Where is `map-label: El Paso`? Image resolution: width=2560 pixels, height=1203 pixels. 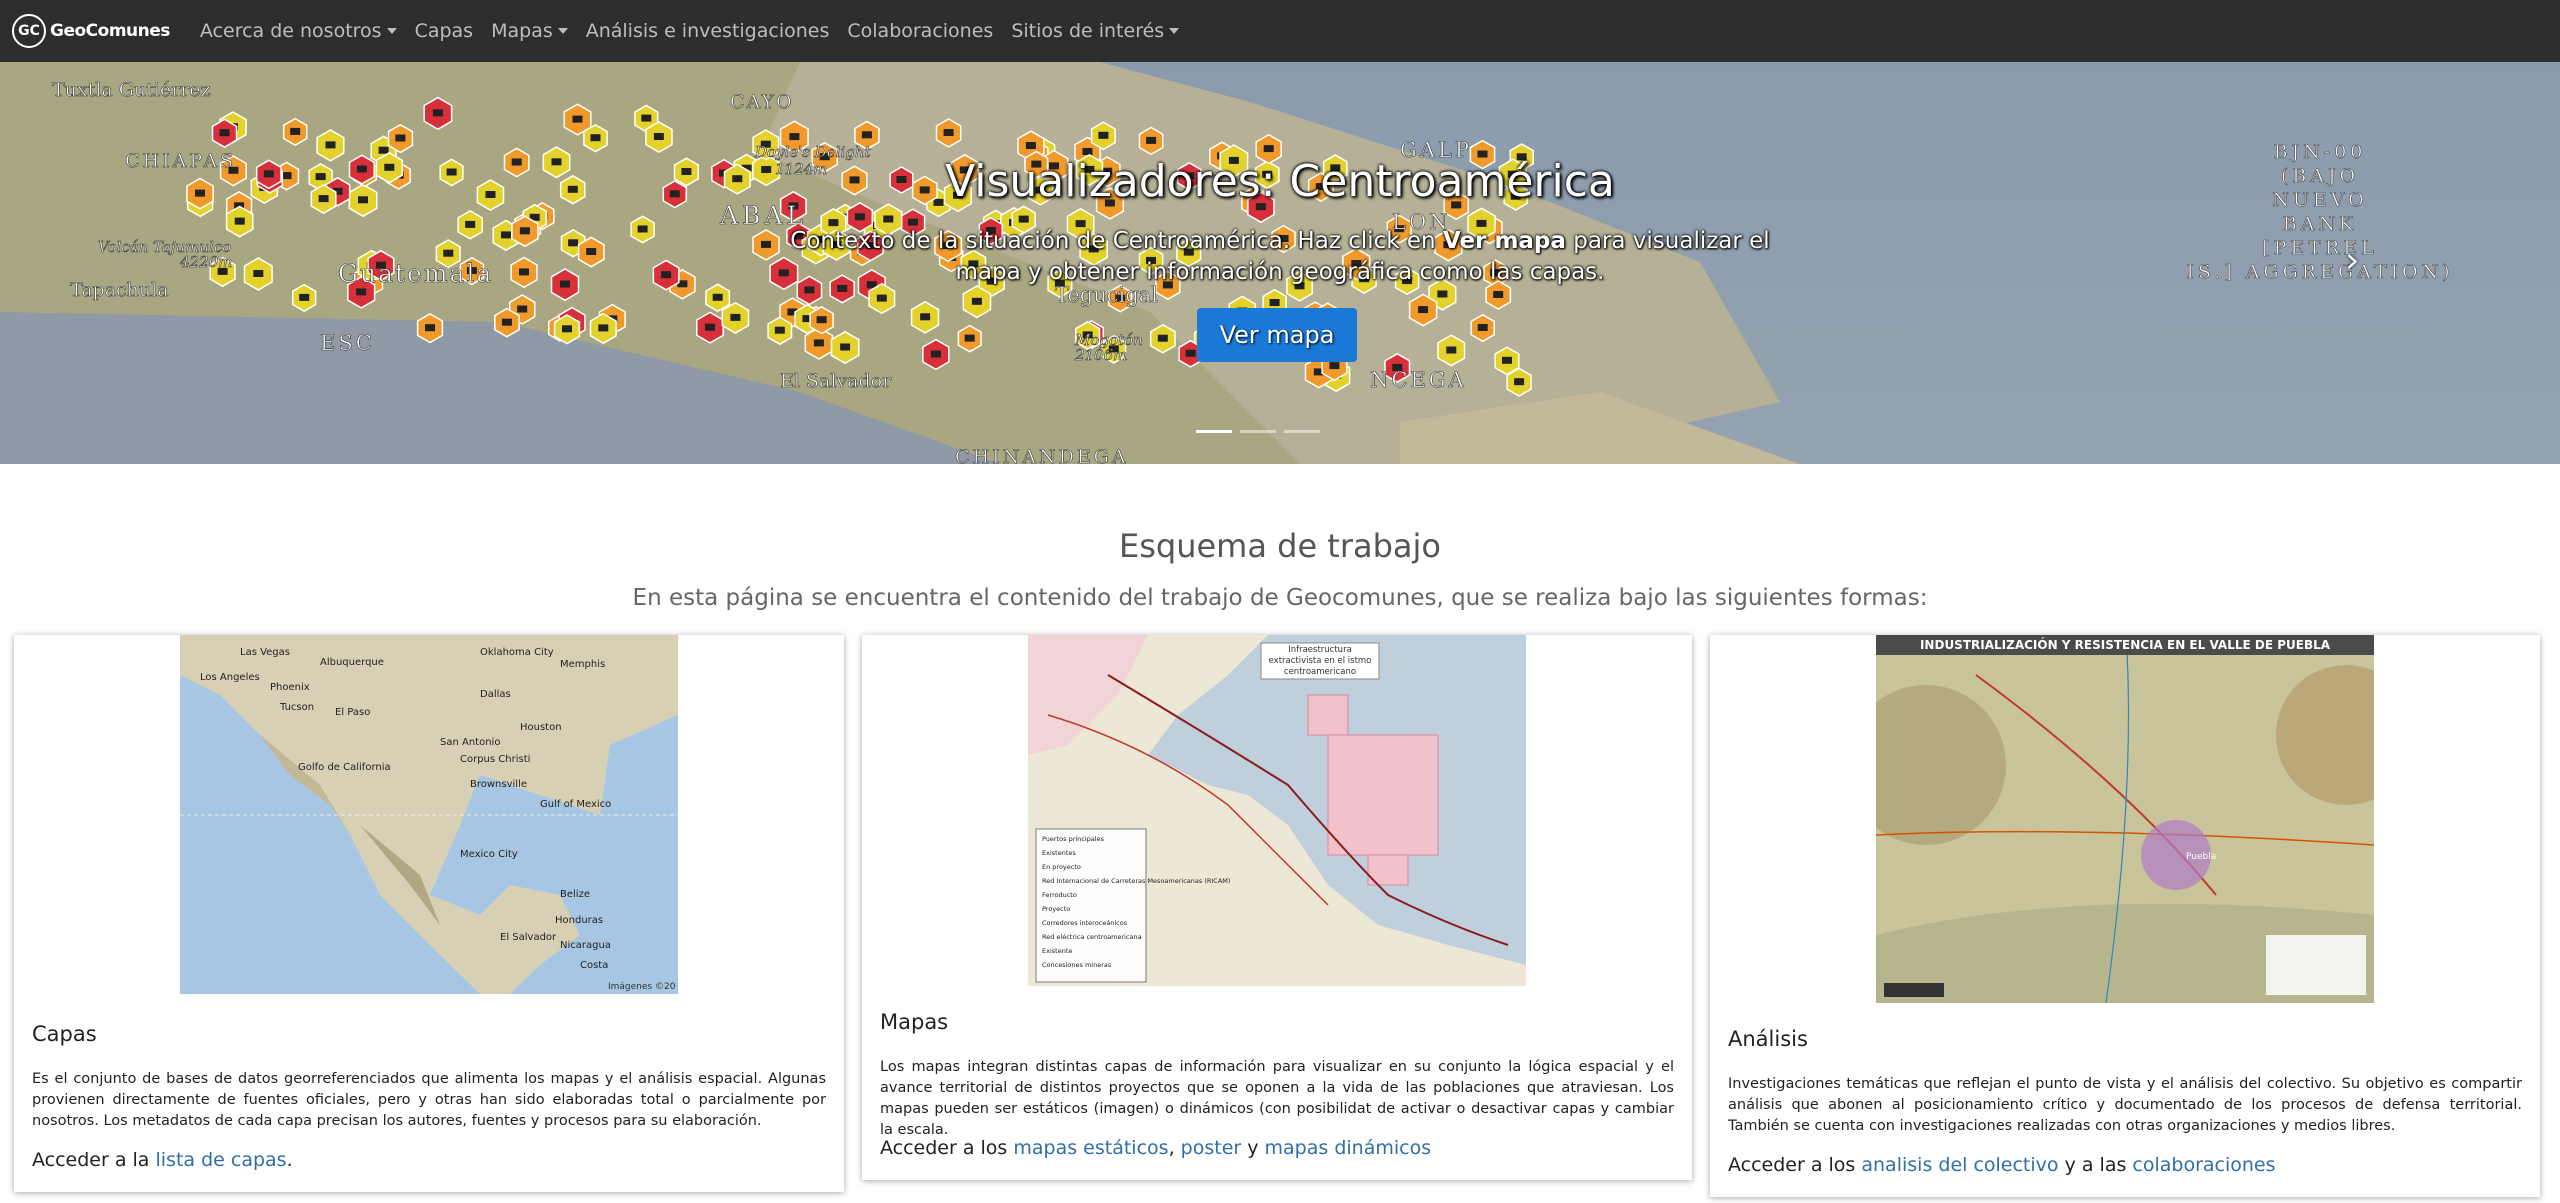 map-label: El Paso is located at coordinates (352, 712).